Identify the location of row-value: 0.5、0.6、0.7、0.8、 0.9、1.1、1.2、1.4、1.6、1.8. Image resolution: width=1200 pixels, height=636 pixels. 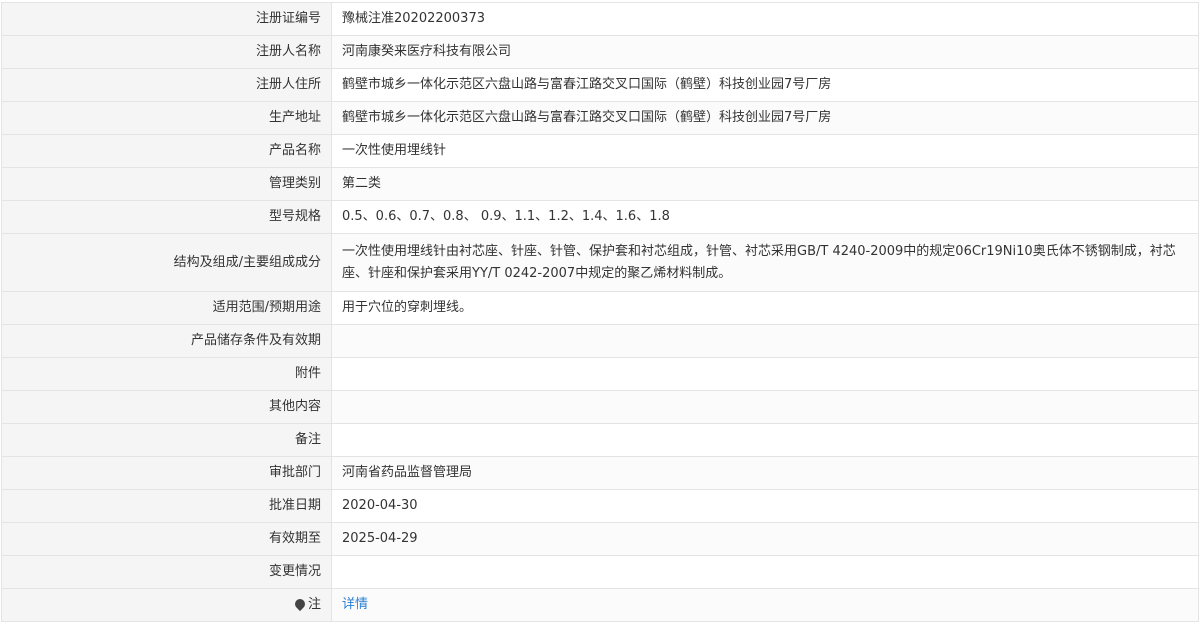
(765, 217).